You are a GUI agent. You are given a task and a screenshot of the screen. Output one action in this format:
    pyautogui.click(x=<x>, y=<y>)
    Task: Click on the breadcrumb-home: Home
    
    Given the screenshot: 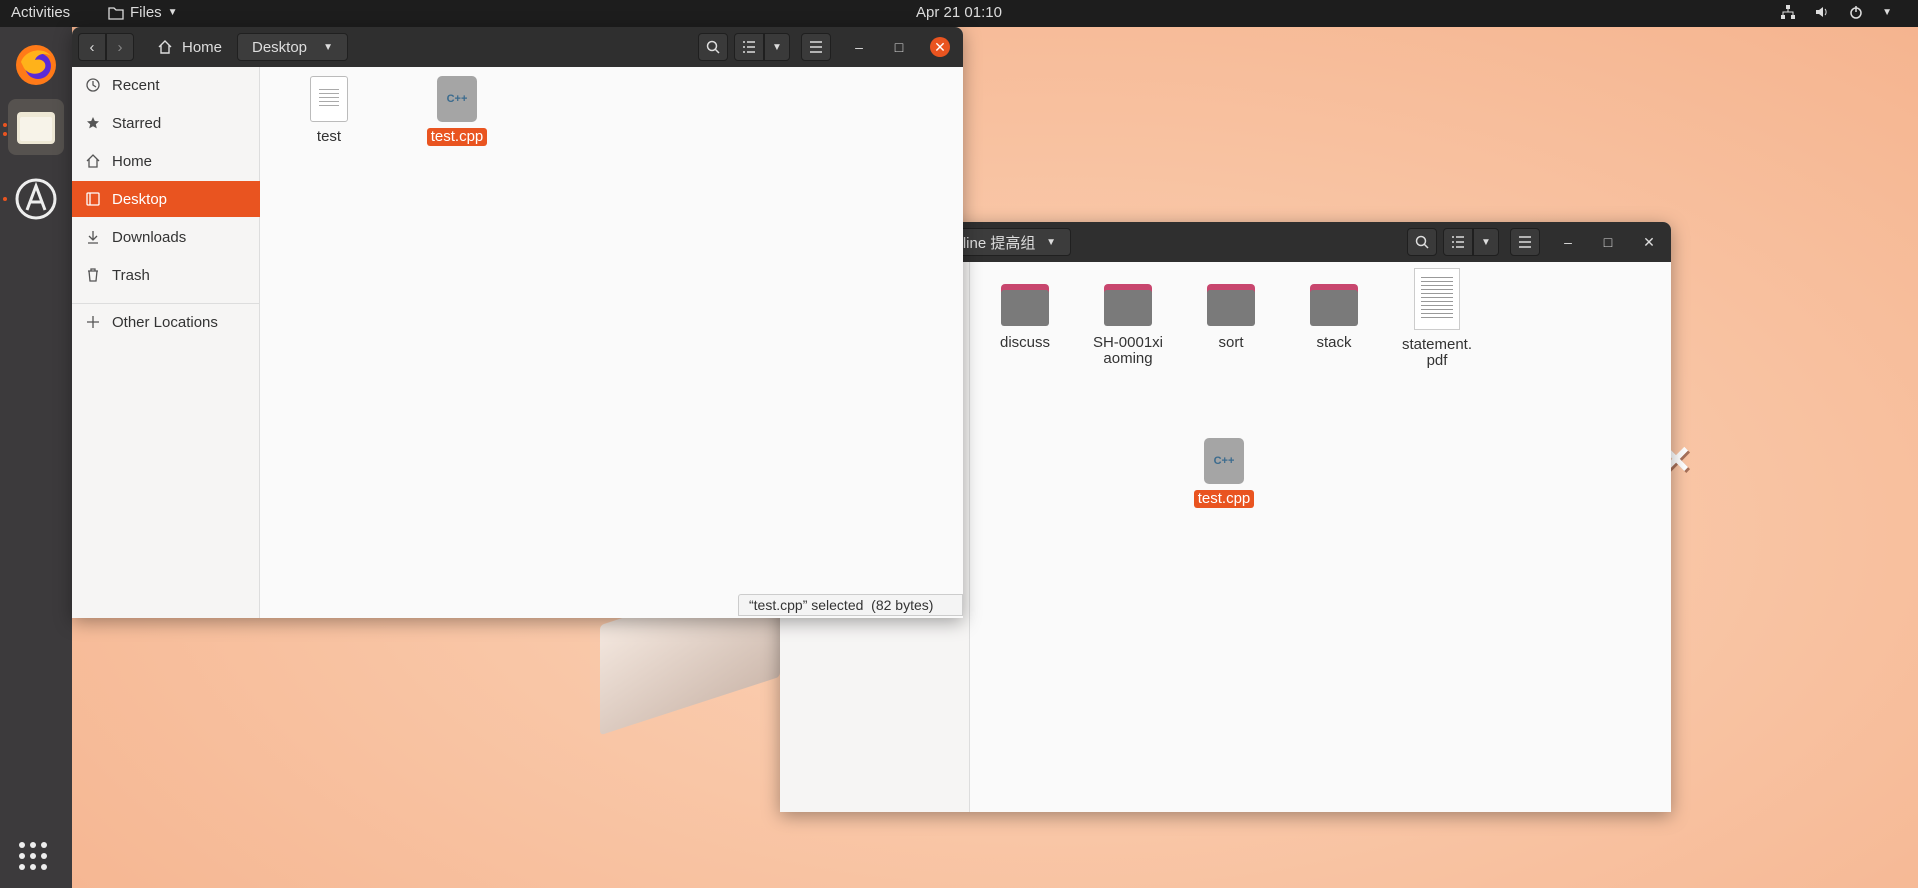 What is the action you would take?
    pyautogui.click(x=190, y=47)
    